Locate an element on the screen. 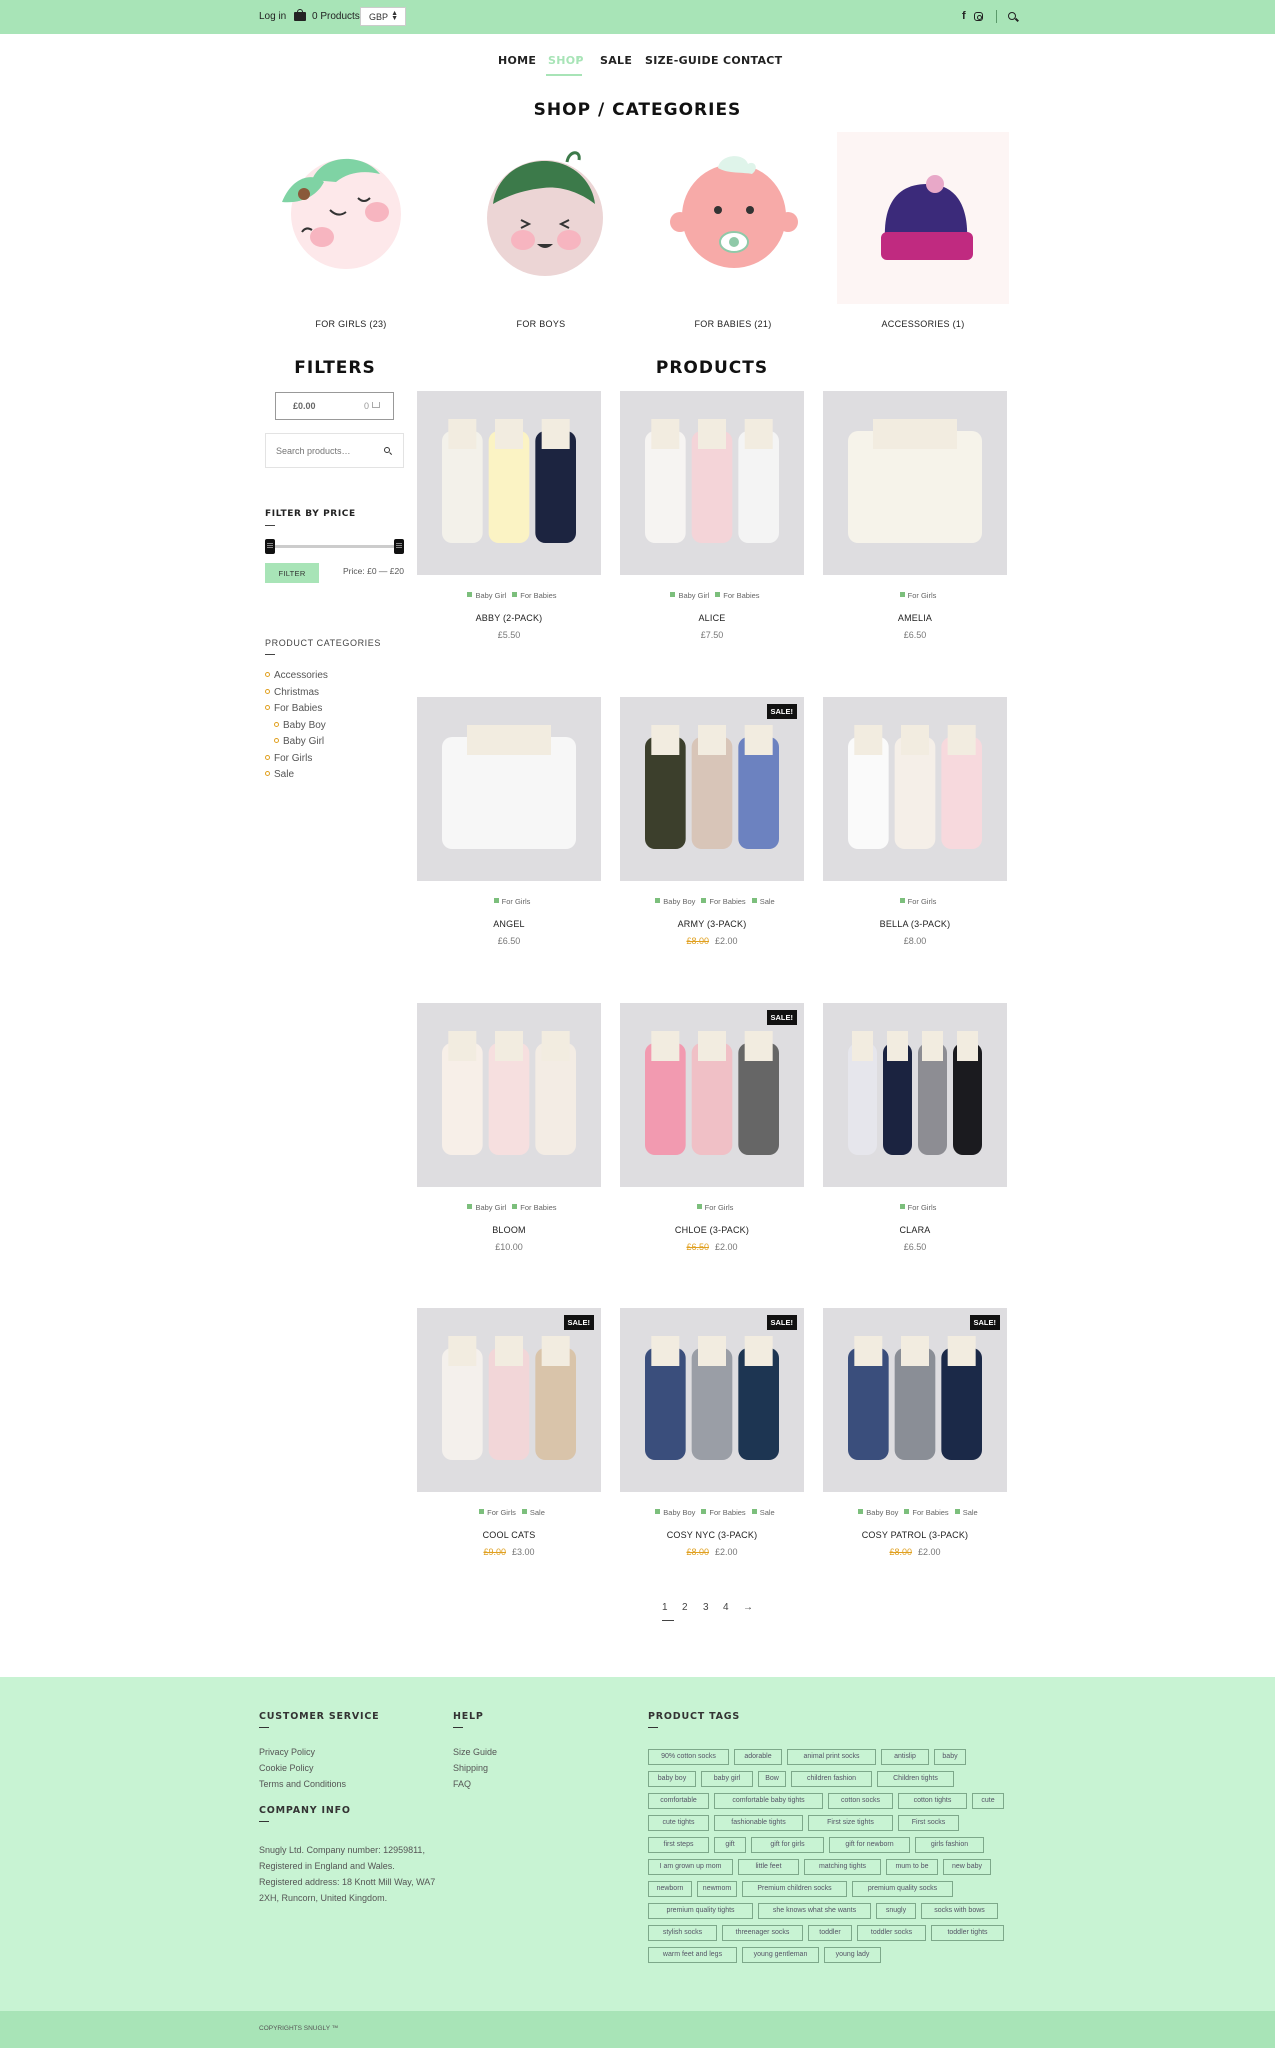 This screenshot has width=1275, height=2048. tag-gift-for-newborn: gift for newborn is located at coordinates (869, 1845).